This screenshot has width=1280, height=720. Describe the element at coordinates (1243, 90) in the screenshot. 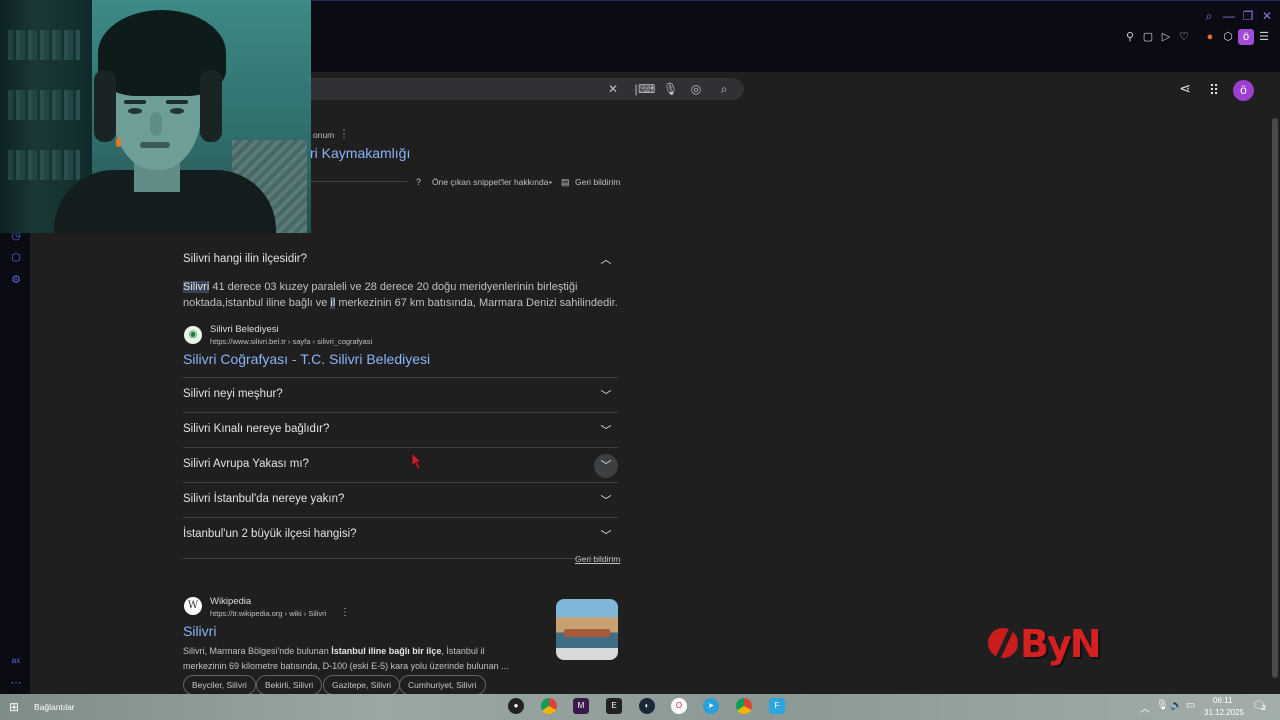

I see `google-account-avatar: ö` at that location.